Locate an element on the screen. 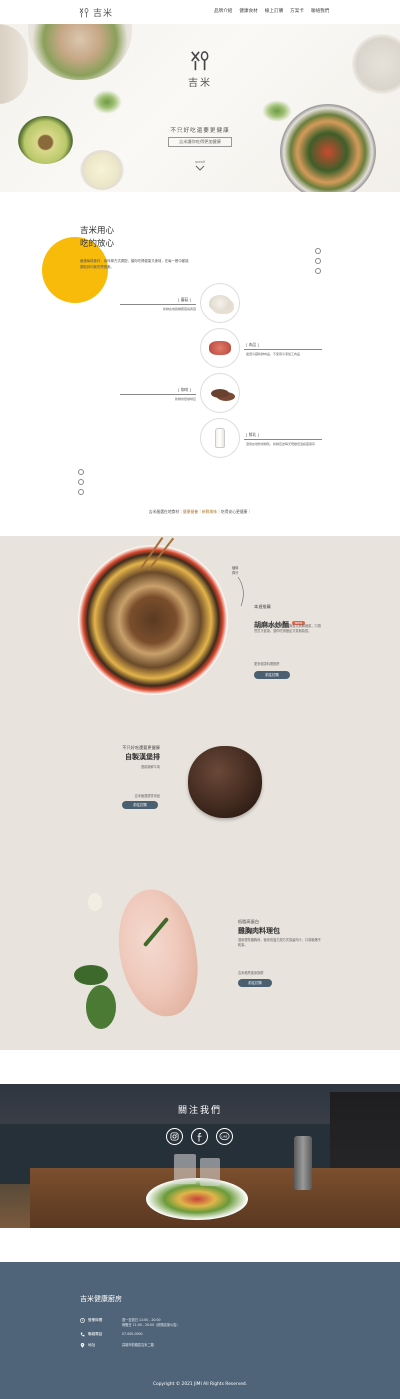  site-header: 吉米 品牌介紹 健康食材 線上訂購 方案卡 聯絡我們 is located at coordinates (200, 12).